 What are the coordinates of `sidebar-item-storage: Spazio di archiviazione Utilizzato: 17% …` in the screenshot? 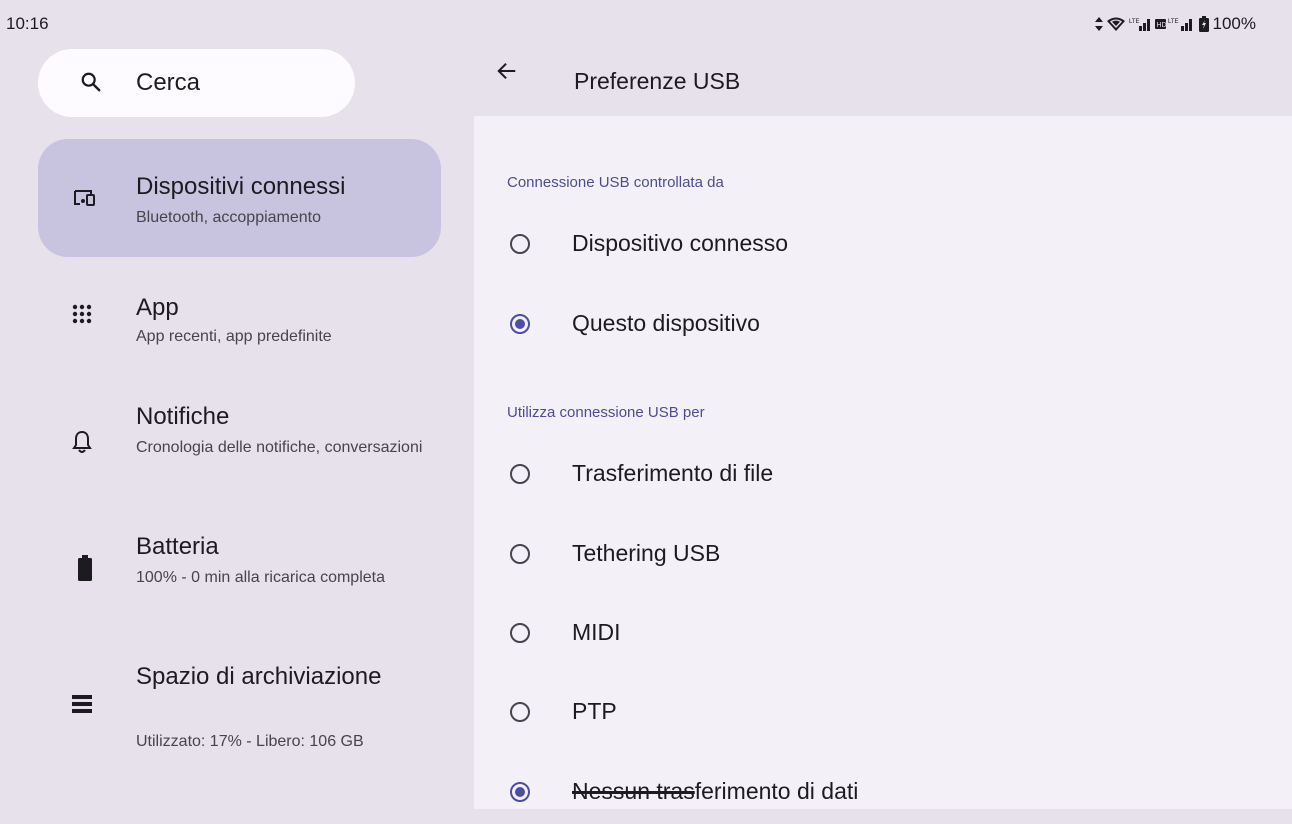 It's located at (239, 710).